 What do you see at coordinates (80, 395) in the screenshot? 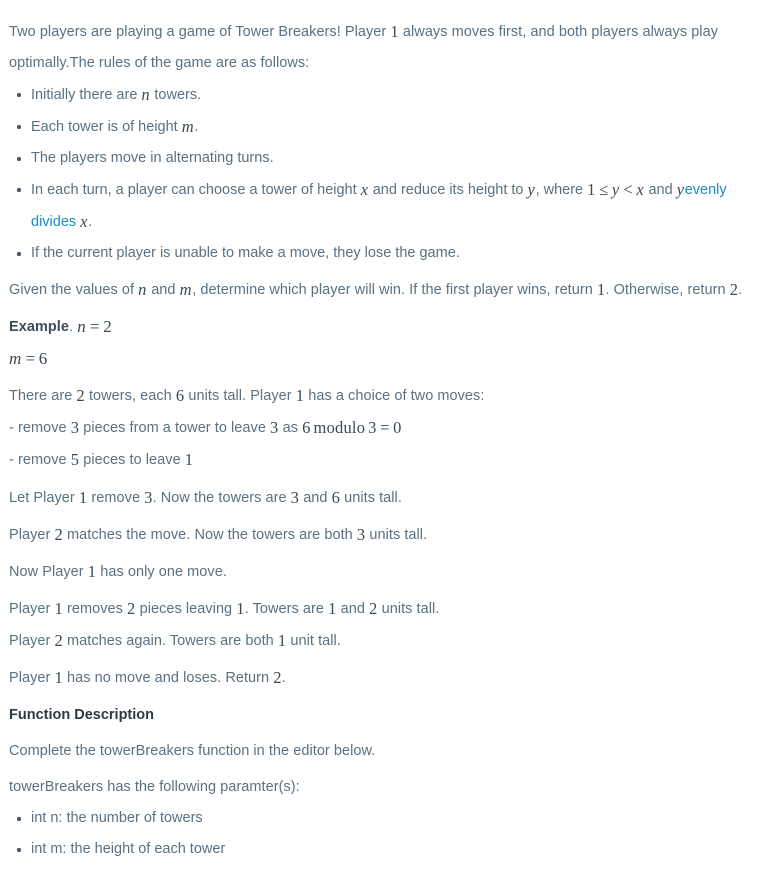
I see `math-two-towers: 2` at bounding box center [80, 395].